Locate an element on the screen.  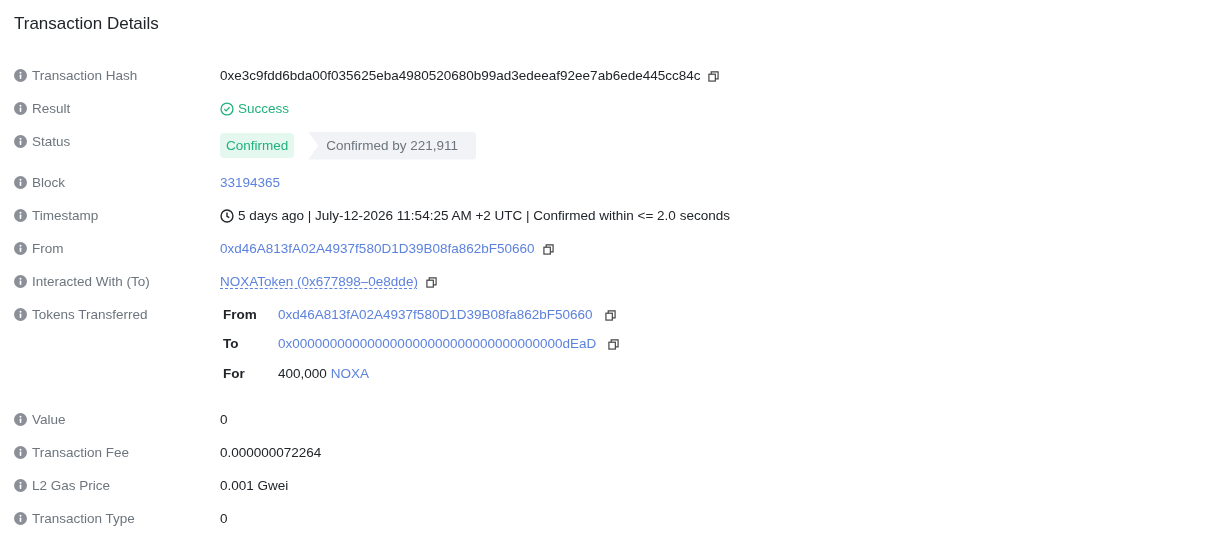
transfer-label: For is located at coordinates (234, 373).